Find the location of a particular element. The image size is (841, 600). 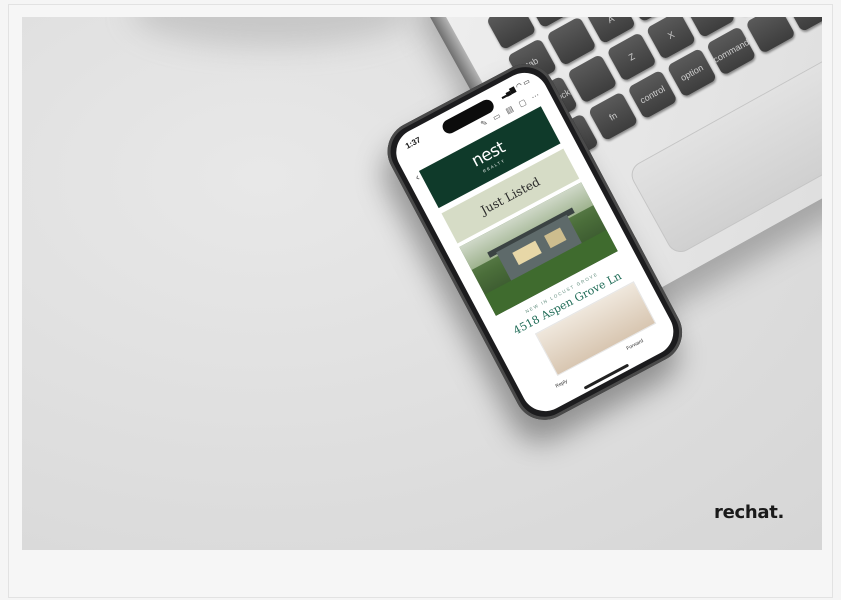

key: control is located at coordinates (652, 94).